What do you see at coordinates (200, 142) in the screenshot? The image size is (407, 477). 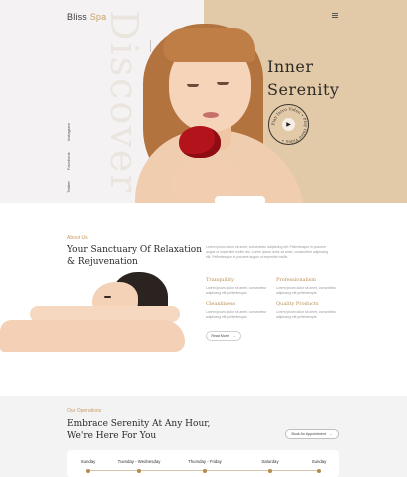 I see `rose-image` at bounding box center [200, 142].